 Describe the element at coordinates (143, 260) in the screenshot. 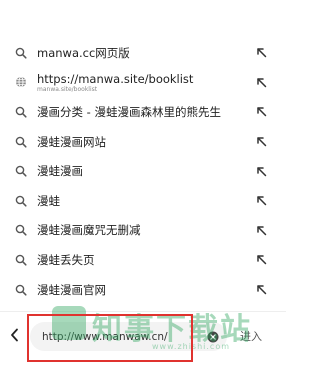

I see `suggestion-item: 漫蛙丢失页` at that location.